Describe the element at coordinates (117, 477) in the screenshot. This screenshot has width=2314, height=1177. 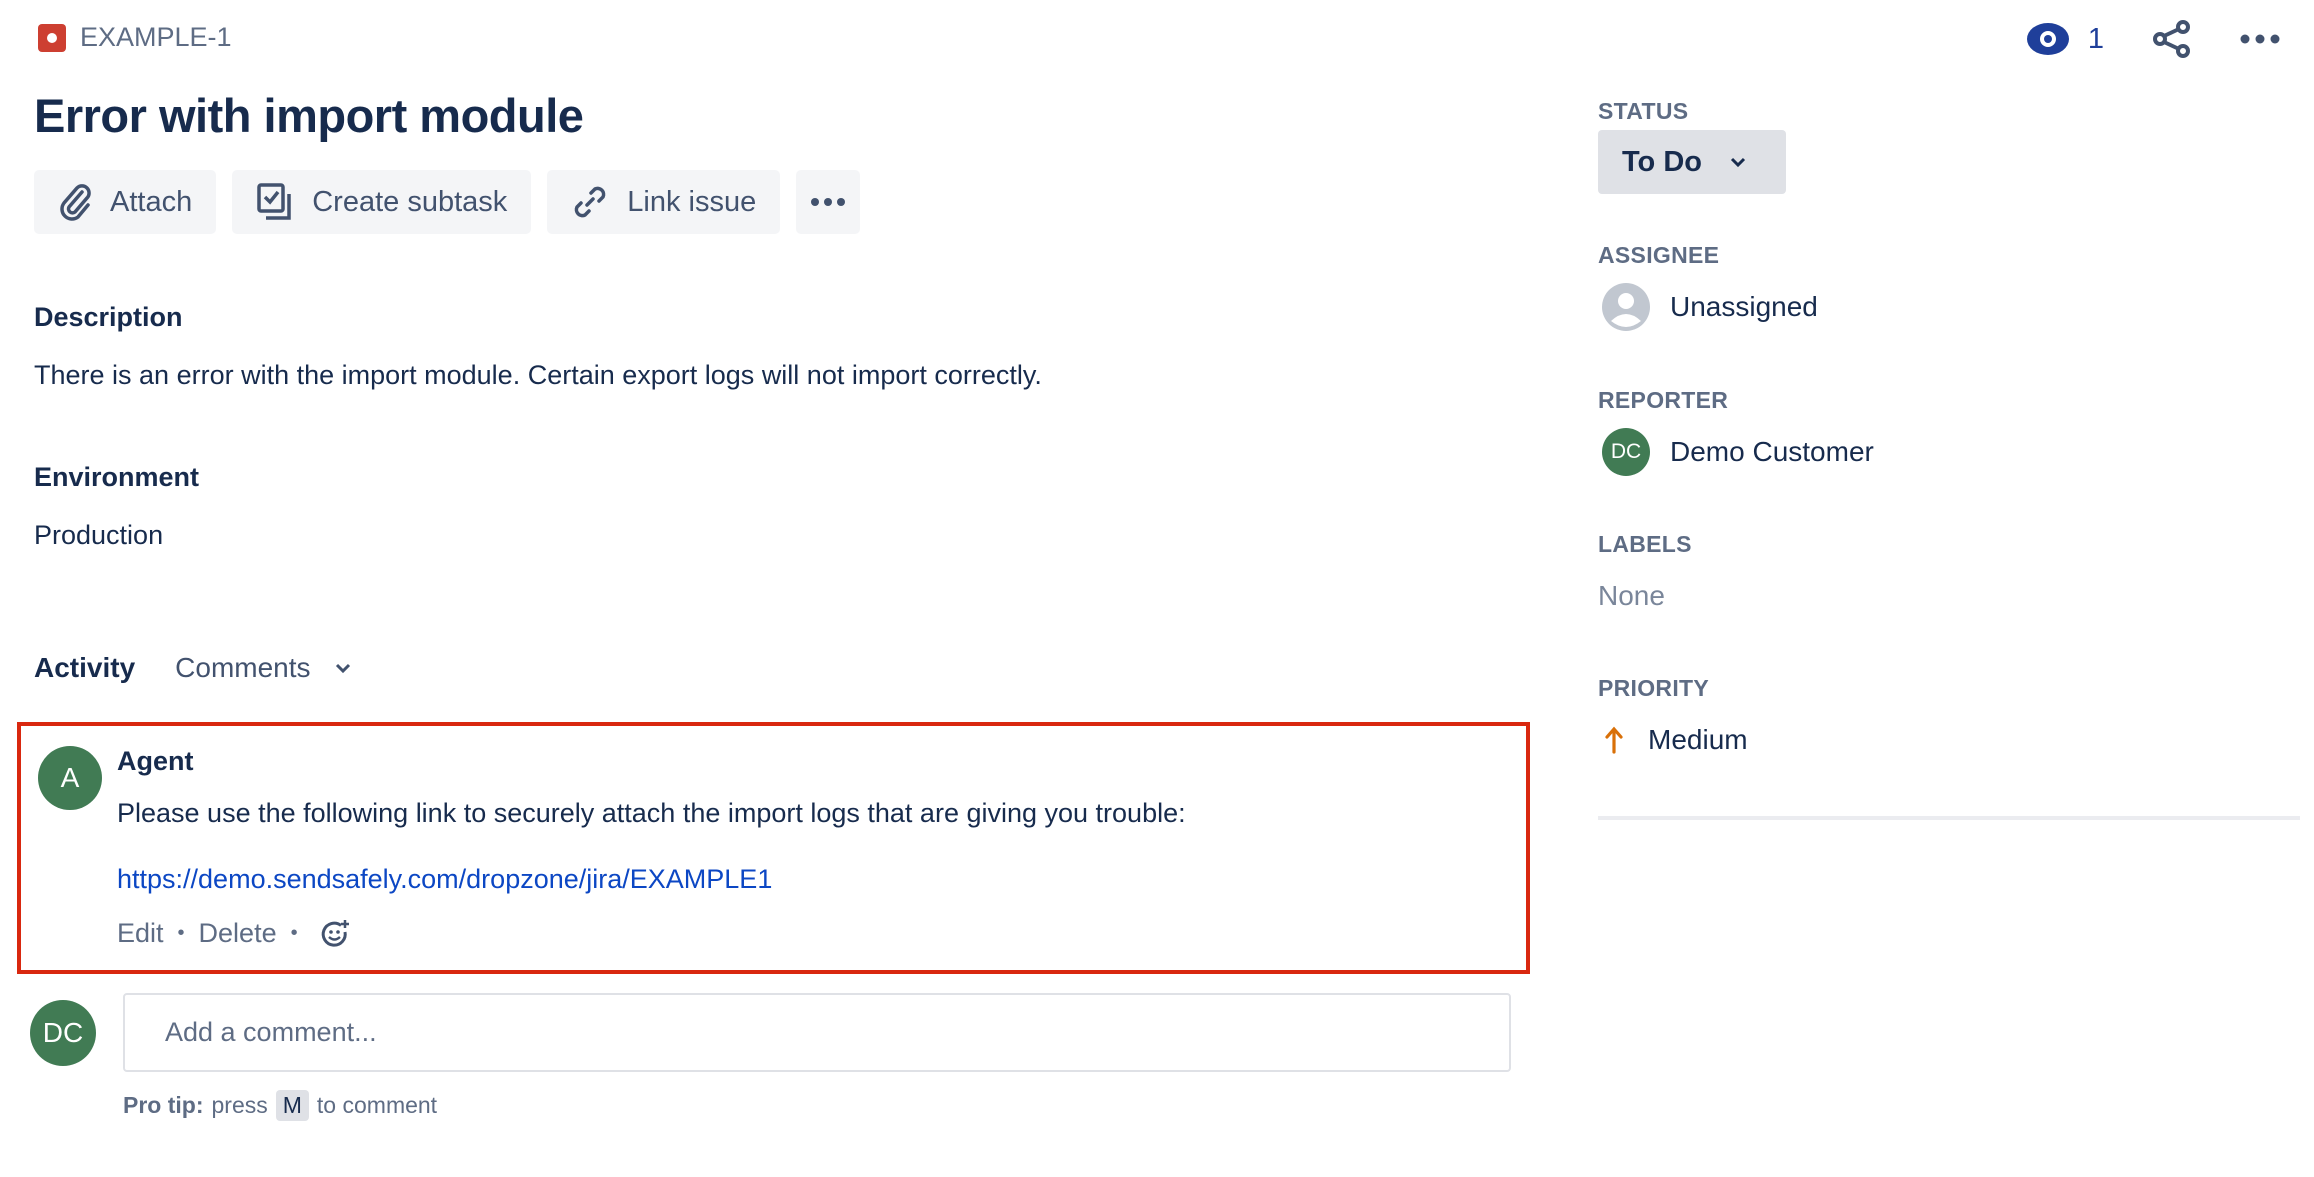
I see `environment-heading: Environment` at that location.